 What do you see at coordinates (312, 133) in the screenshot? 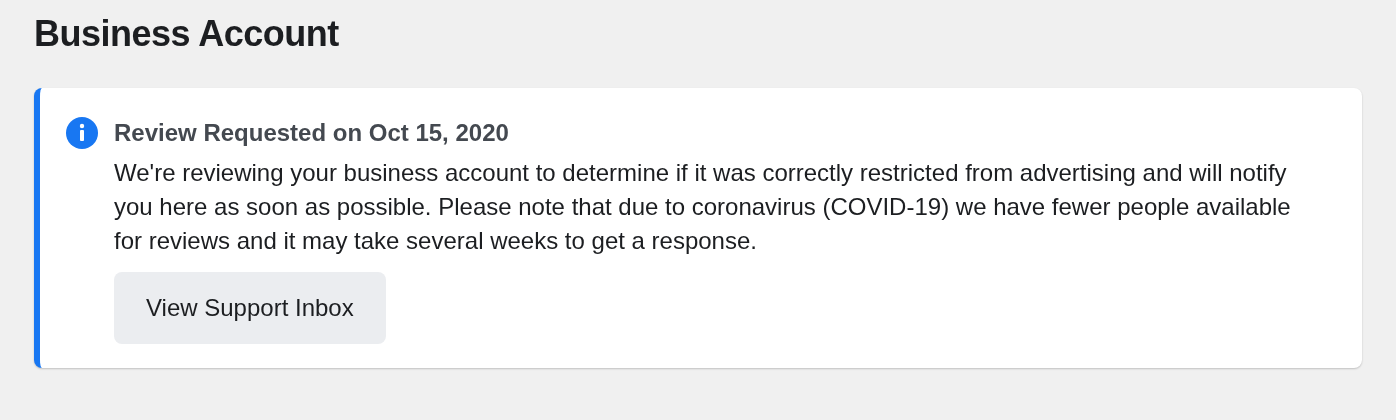
I see `notice-title: Review Requested on Oct 15, 2020` at bounding box center [312, 133].